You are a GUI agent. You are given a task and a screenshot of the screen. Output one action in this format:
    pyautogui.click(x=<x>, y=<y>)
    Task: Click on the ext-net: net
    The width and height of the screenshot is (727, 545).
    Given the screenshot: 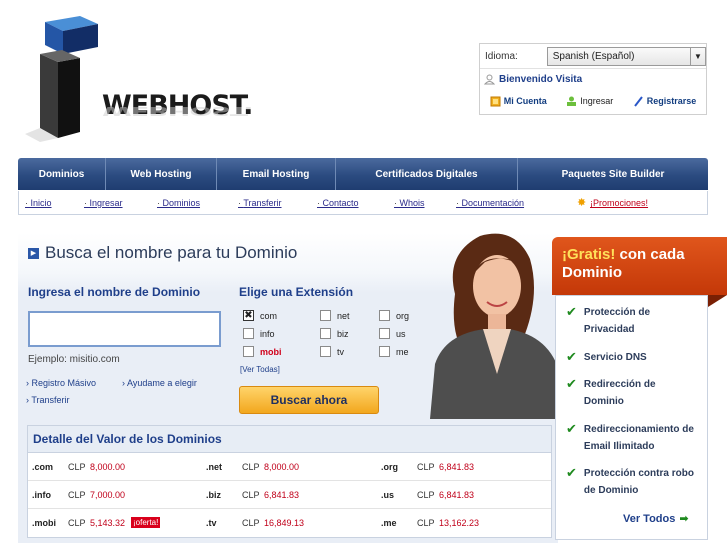 What is the action you would take?
    pyautogui.click(x=335, y=315)
    